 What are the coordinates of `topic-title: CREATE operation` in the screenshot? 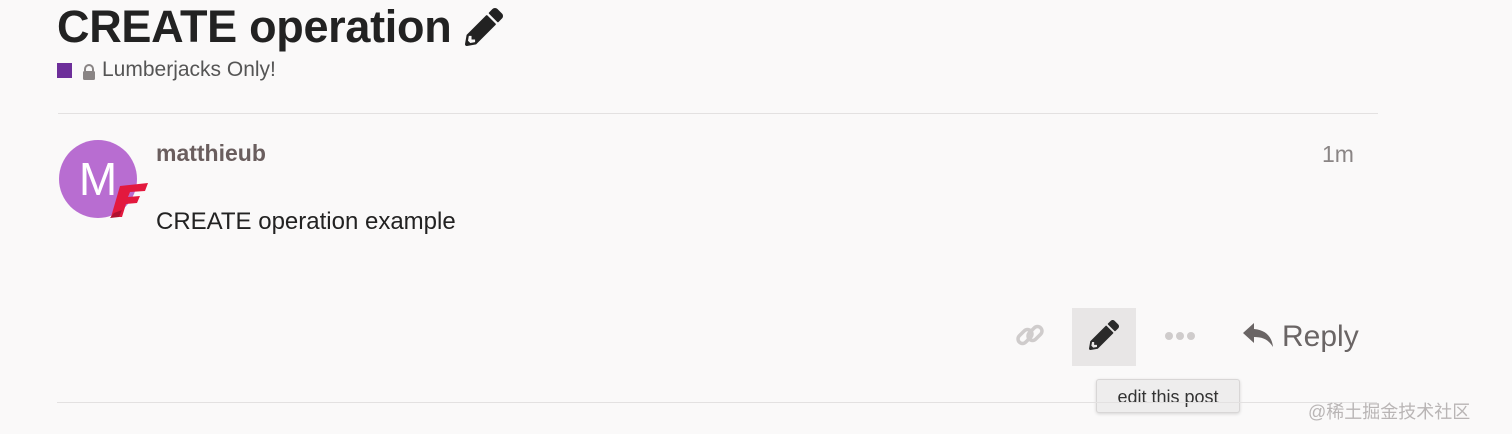 It's located at (254, 26).